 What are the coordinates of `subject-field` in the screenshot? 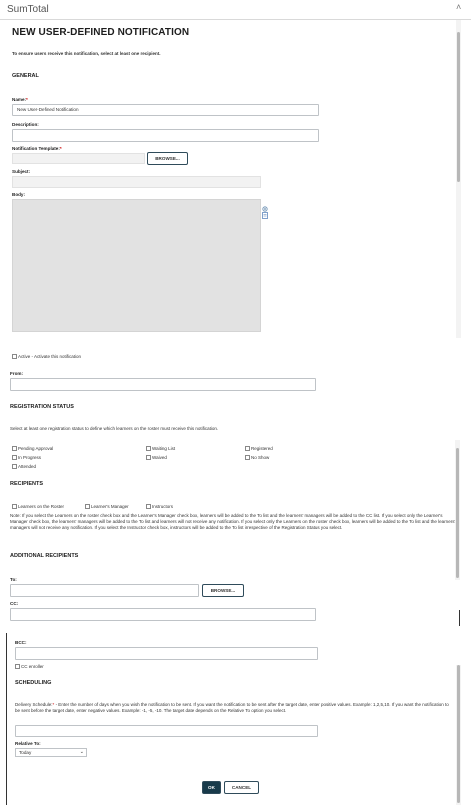 It's located at (136, 182).